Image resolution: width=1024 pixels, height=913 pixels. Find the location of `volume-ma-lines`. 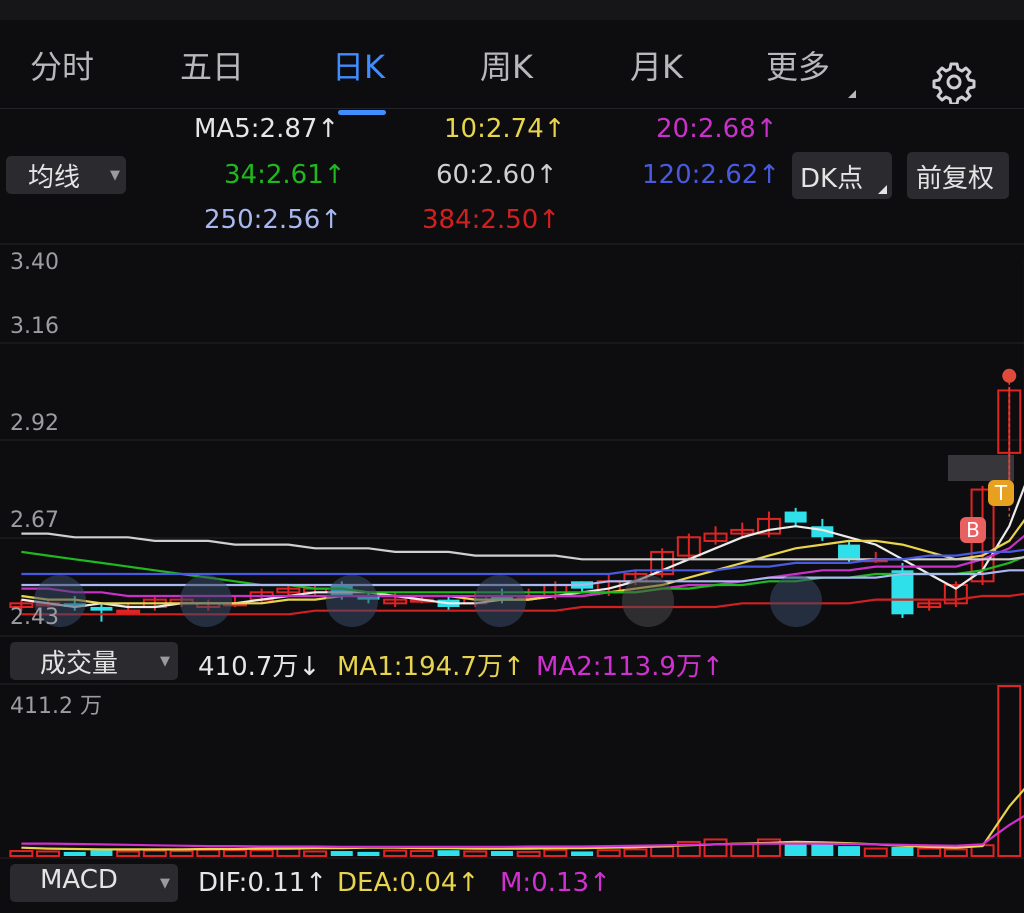

volume-ma-lines is located at coordinates (522, 819).